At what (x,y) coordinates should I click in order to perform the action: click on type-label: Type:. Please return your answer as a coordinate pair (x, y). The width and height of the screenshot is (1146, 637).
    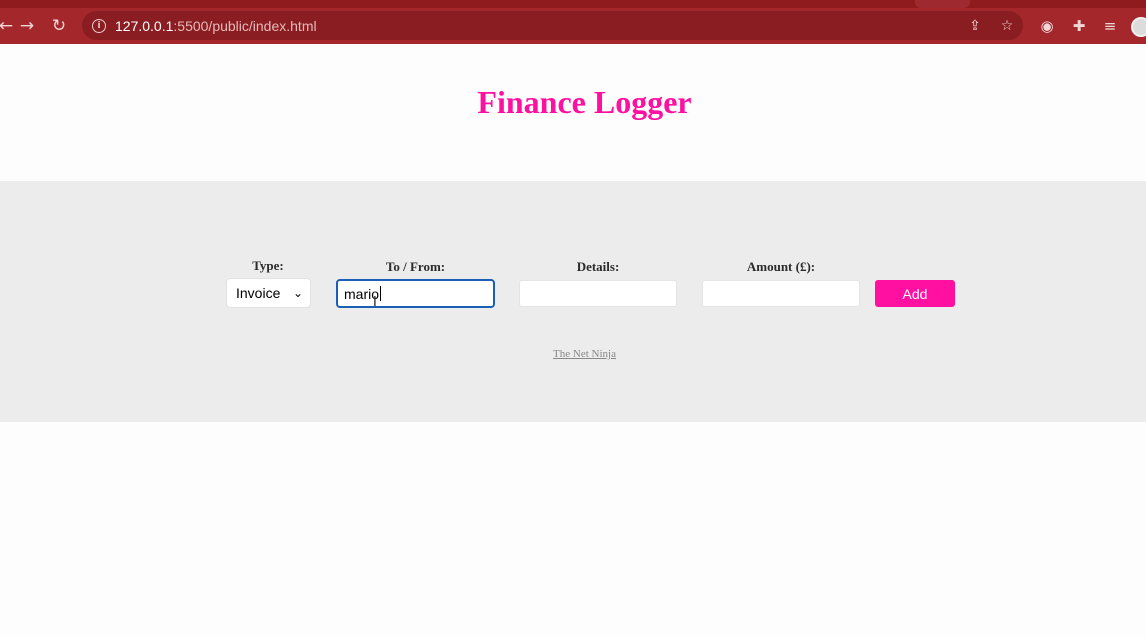
    Looking at the image, I should click on (268, 265).